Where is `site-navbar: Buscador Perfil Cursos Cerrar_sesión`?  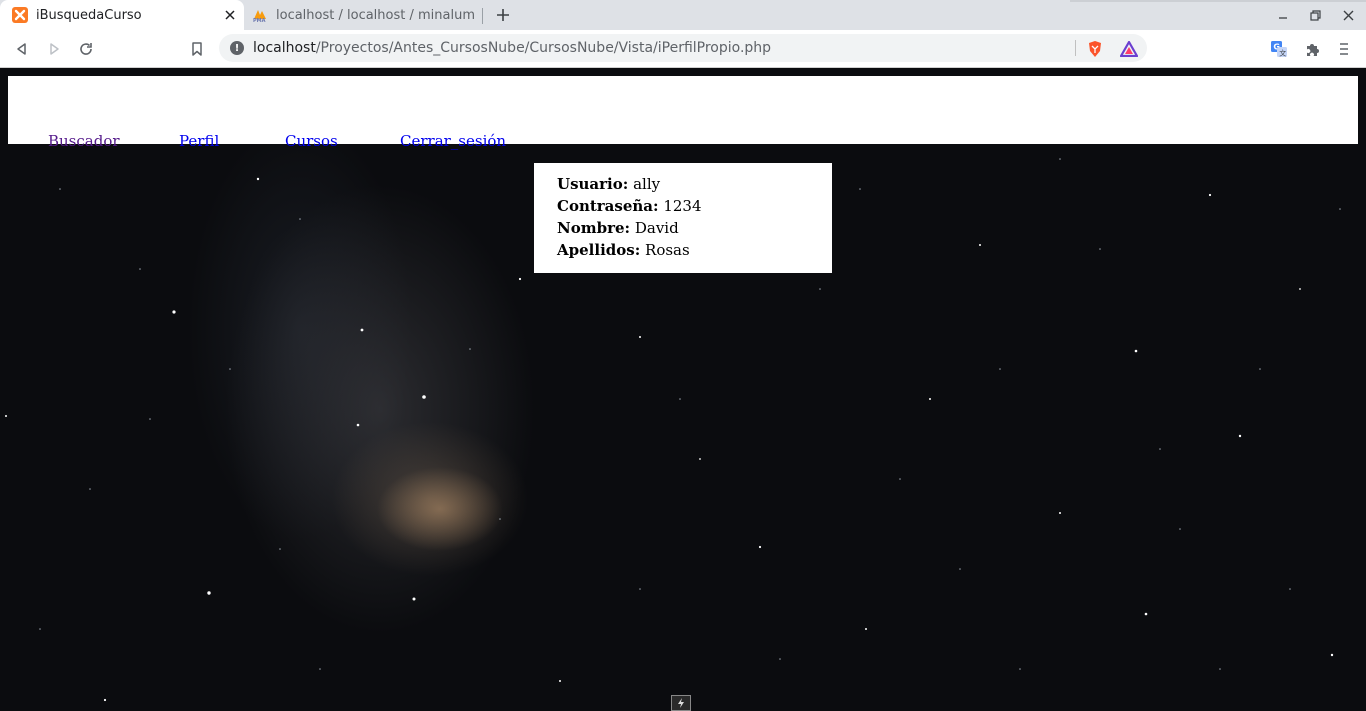 site-navbar: Buscador Perfil Cursos Cerrar_sesión is located at coordinates (683, 113).